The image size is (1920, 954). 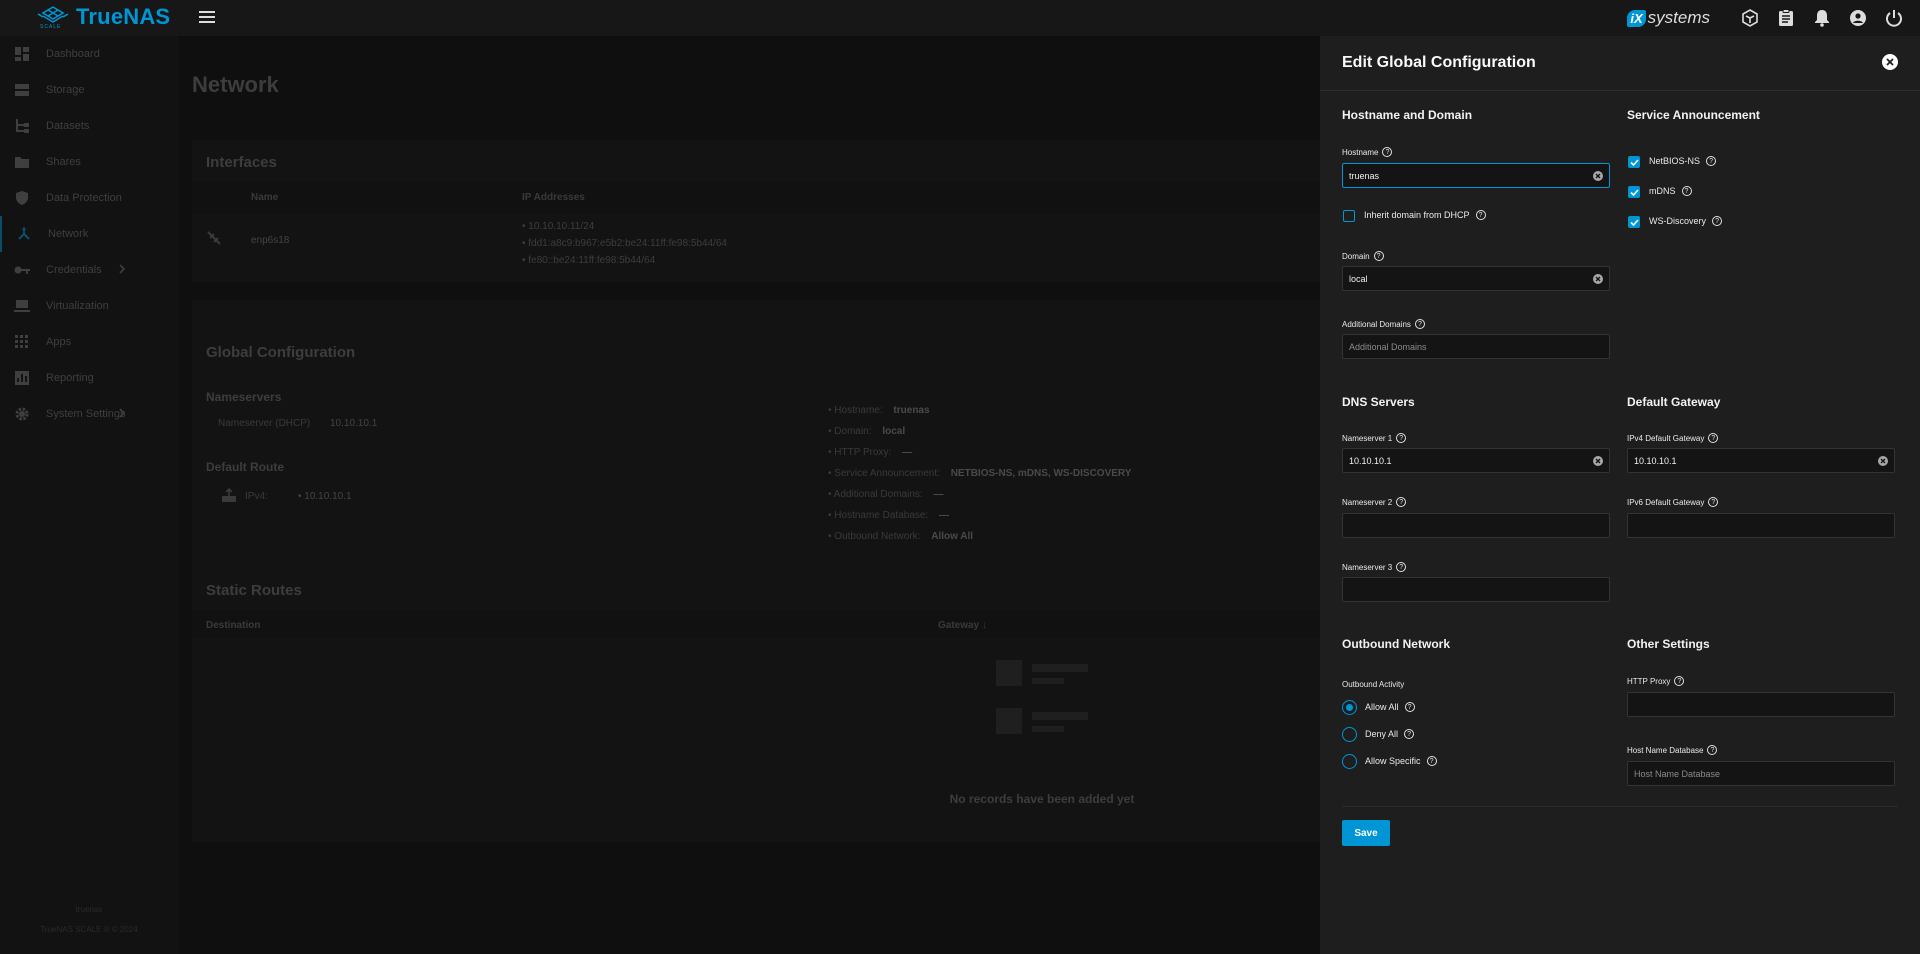 What do you see at coordinates (1764, 460) in the screenshot?
I see `ipv4-gateway-input` at bounding box center [1764, 460].